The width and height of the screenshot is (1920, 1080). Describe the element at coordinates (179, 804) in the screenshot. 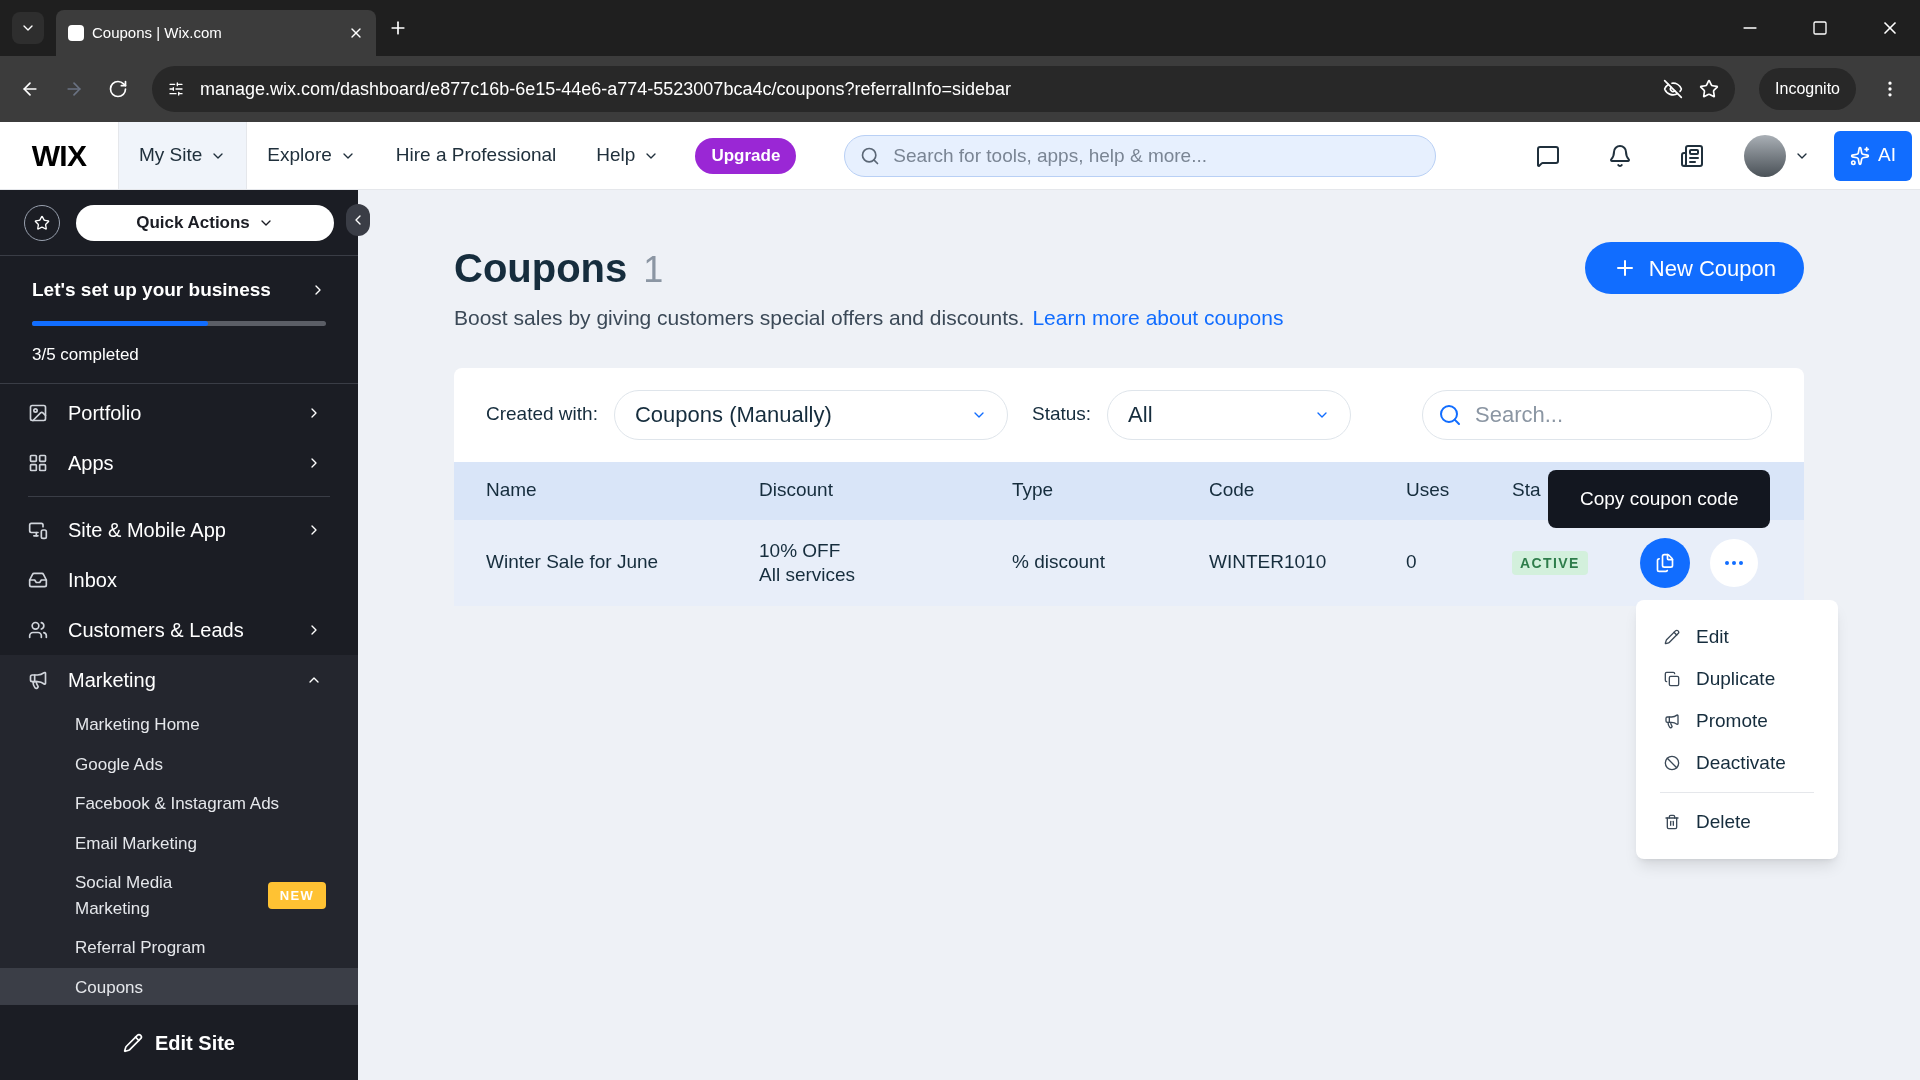

I see `sidebar-subitem: Facebook & Instagram Ads` at that location.